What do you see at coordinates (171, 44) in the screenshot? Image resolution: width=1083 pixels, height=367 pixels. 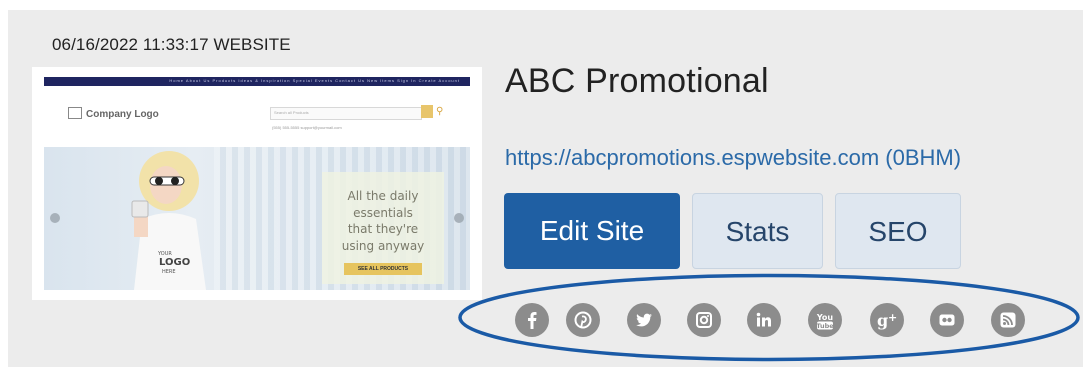 I see `website-timestamp: 06/16/2022 11:33:17 WEBSITE` at bounding box center [171, 44].